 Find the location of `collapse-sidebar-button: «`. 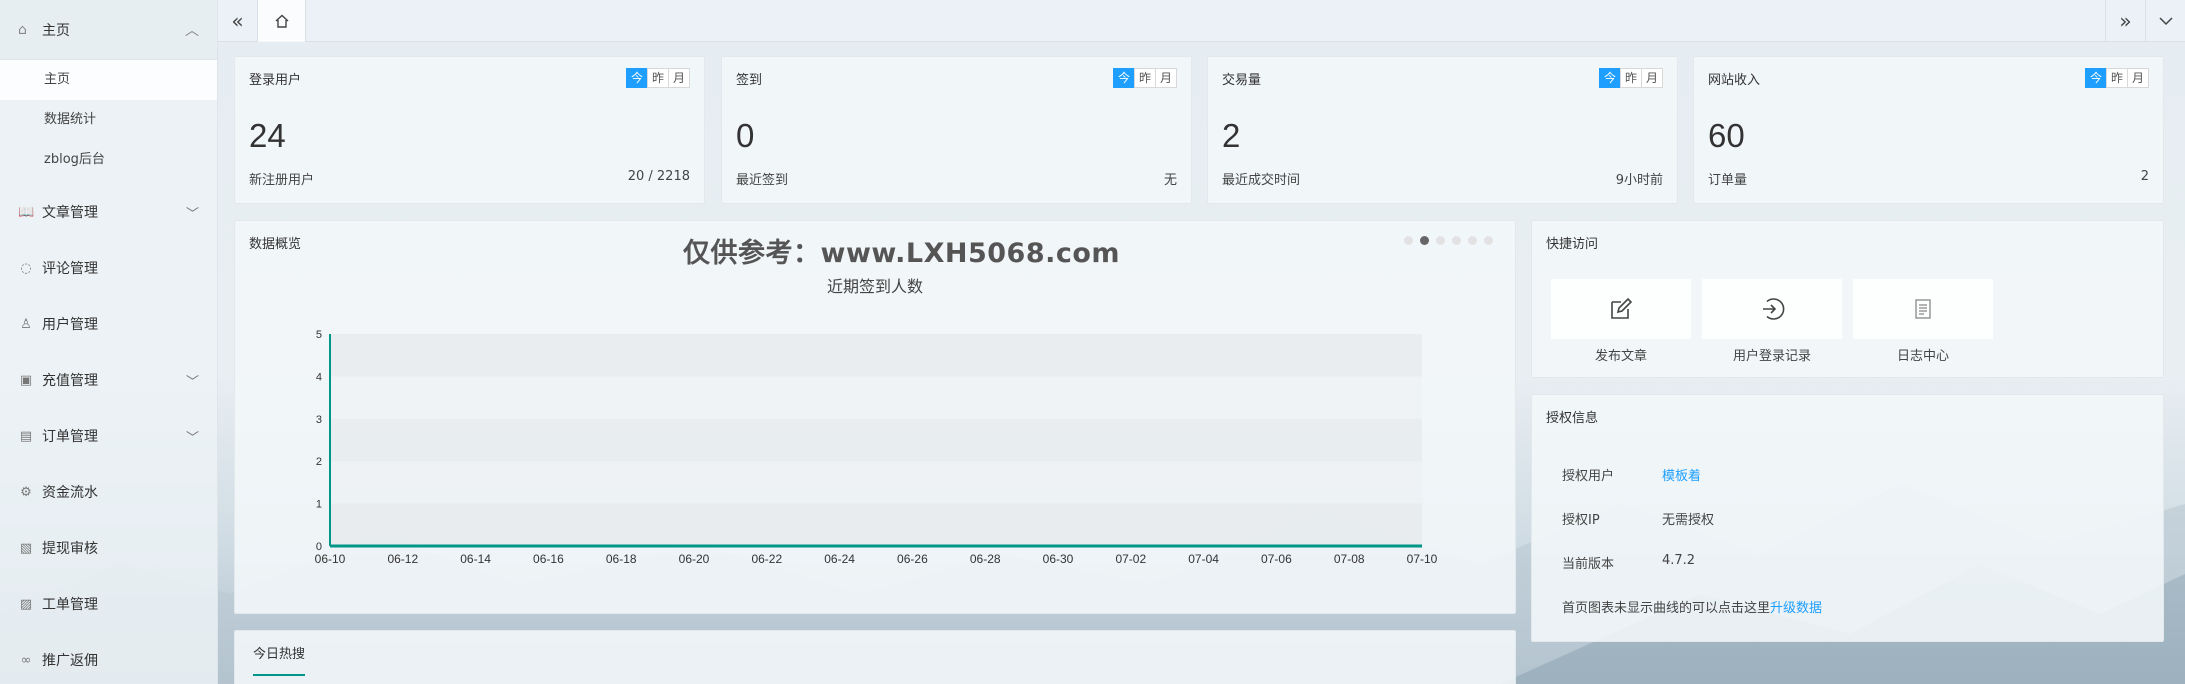

collapse-sidebar-button: « is located at coordinates (238, 21).